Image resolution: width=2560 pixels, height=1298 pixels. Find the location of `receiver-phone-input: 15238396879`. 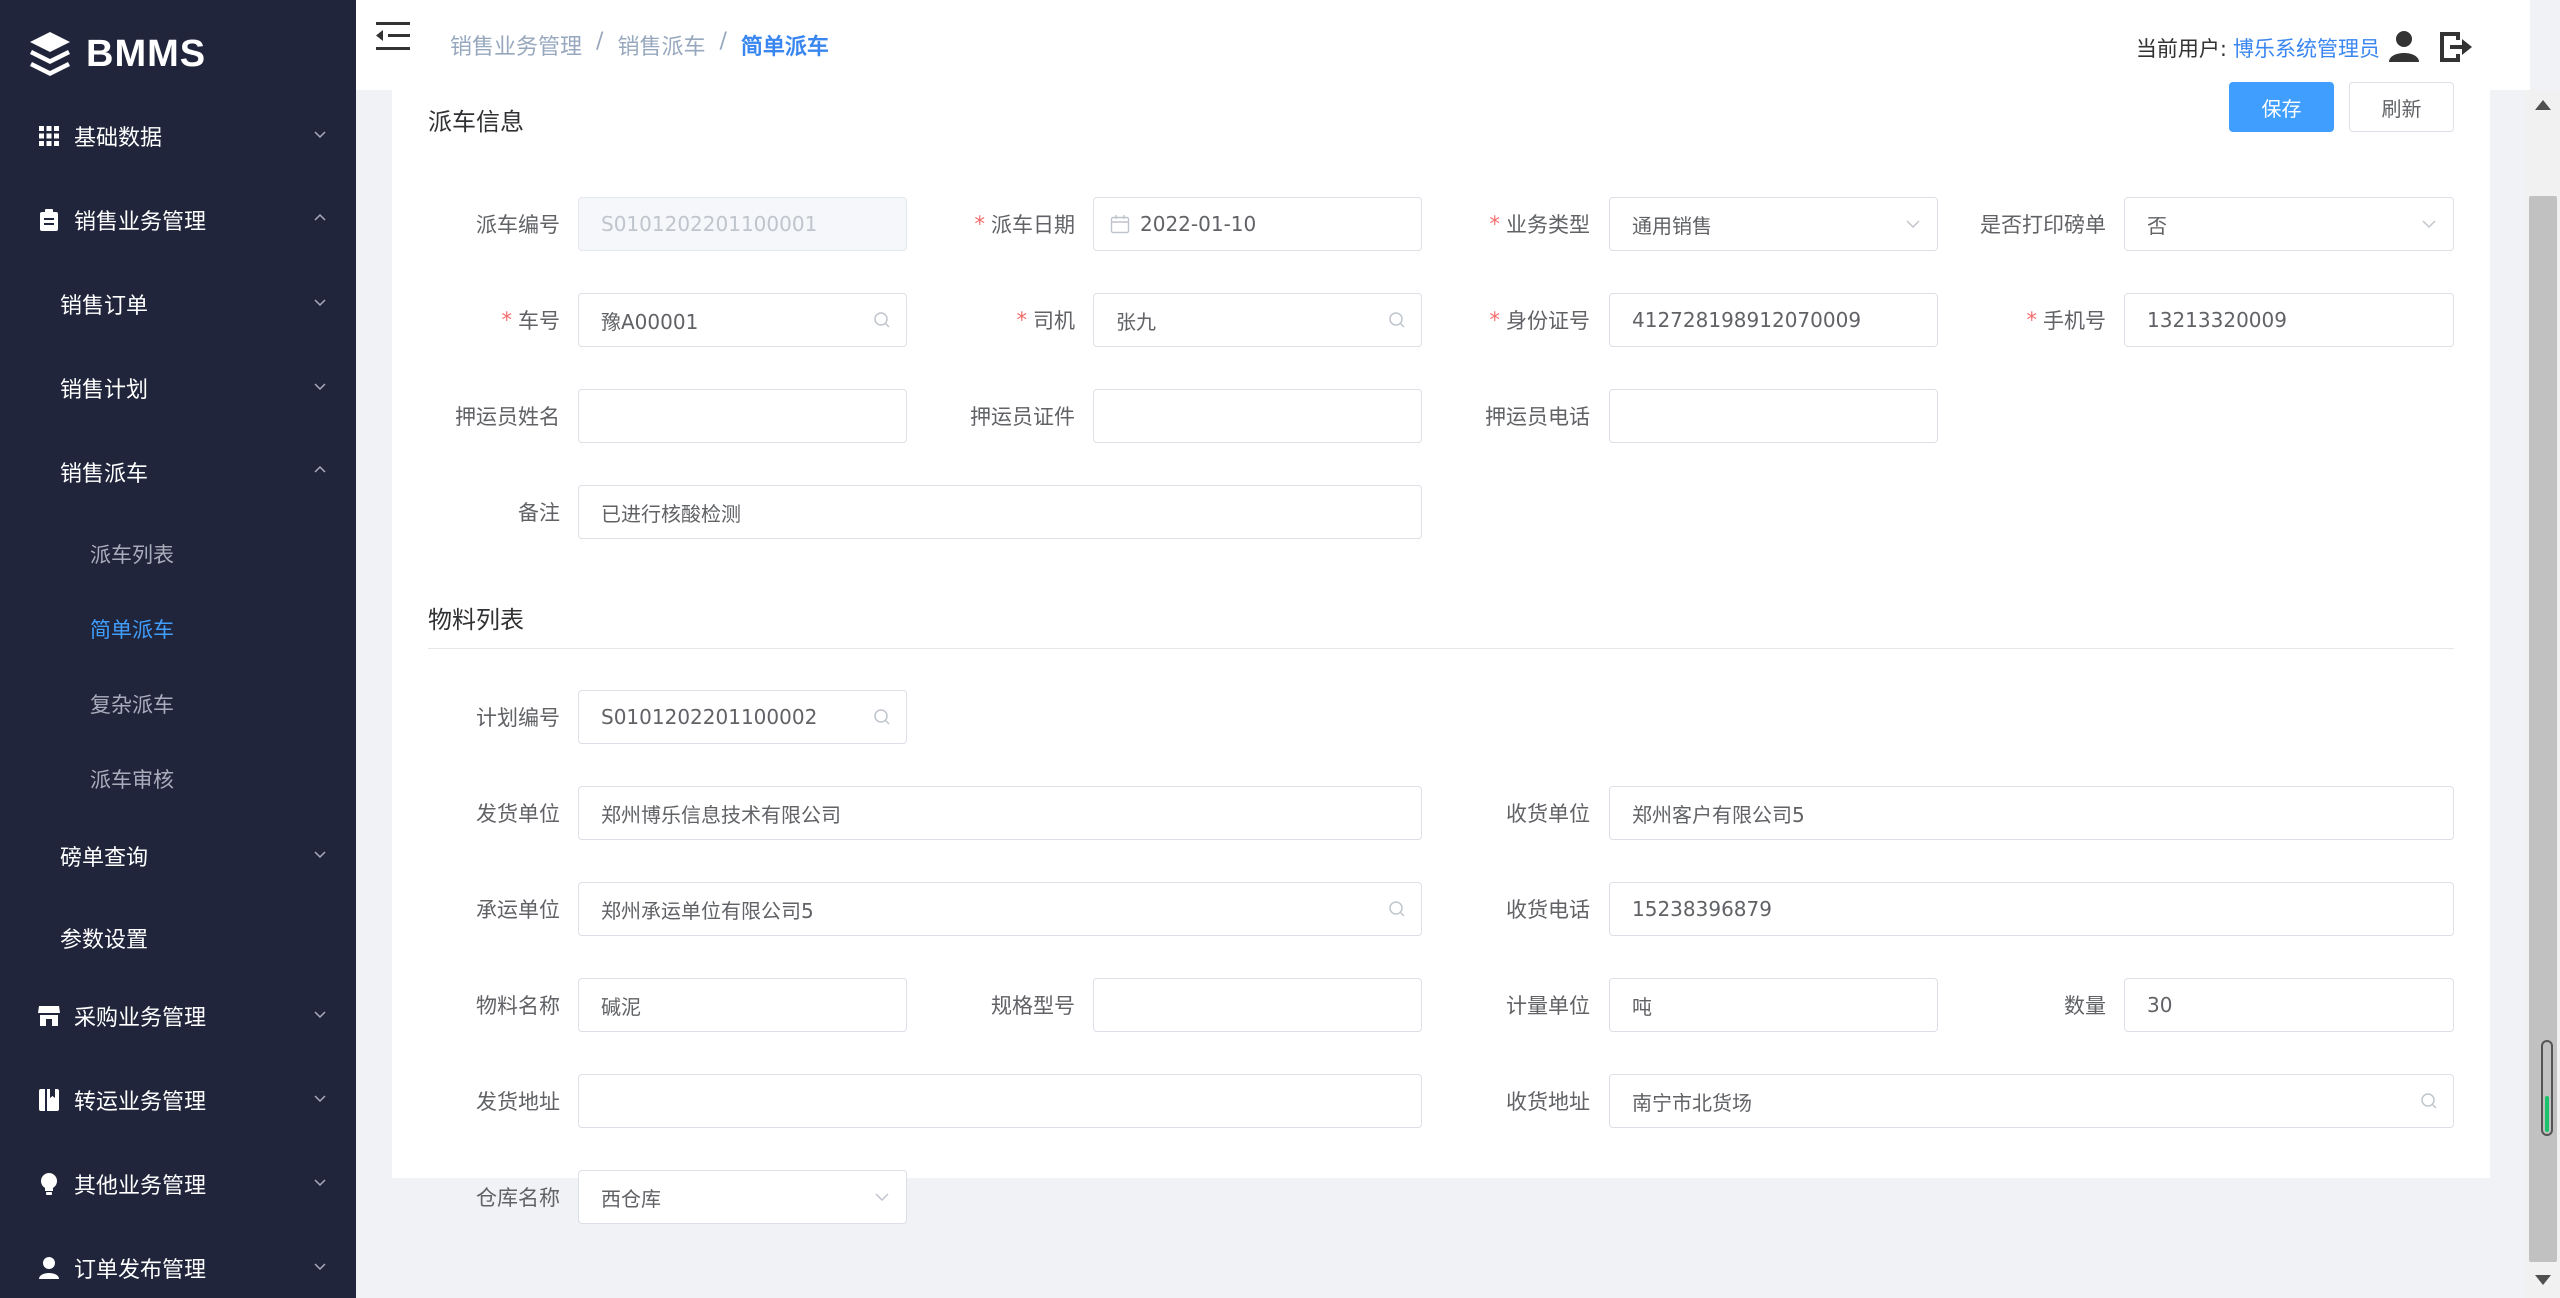

receiver-phone-input: 15238396879 is located at coordinates (2031, 909).